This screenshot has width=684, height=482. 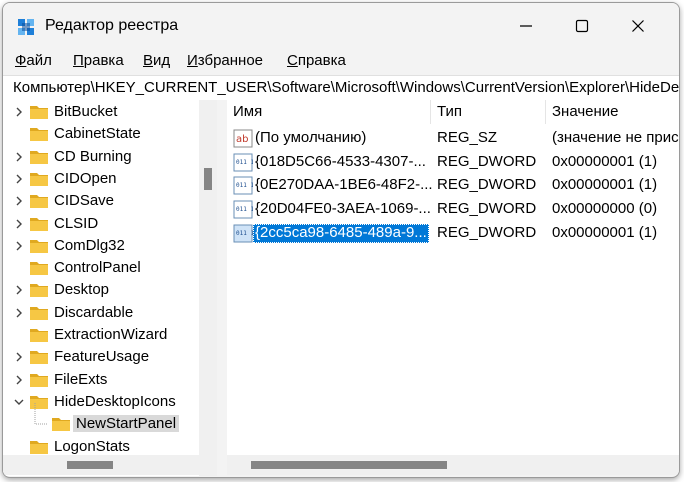 I want to click on tree-horizontal-scrollbar, so click(x=101, y=465).